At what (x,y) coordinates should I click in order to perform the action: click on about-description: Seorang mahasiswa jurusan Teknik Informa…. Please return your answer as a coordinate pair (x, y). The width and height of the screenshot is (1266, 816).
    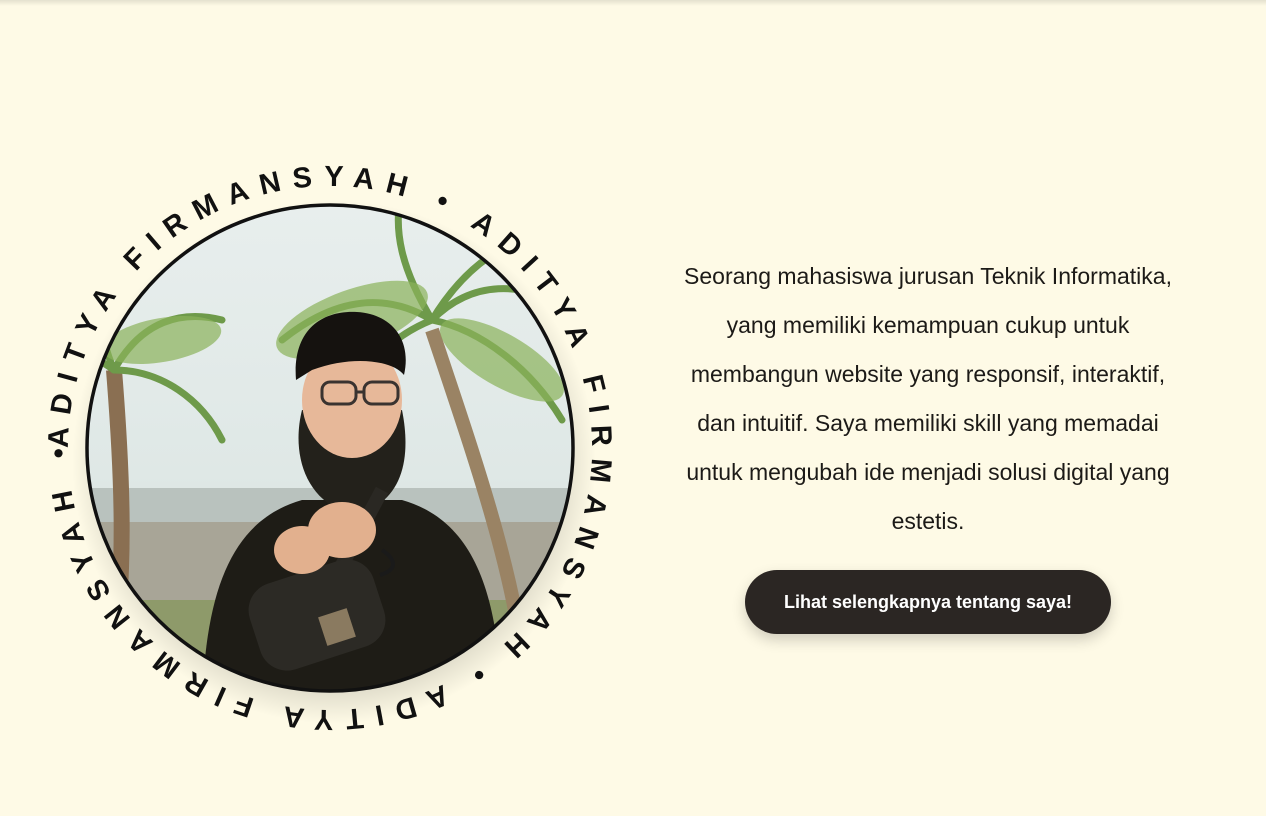
    Looking at the image, I should click on (928, 398).